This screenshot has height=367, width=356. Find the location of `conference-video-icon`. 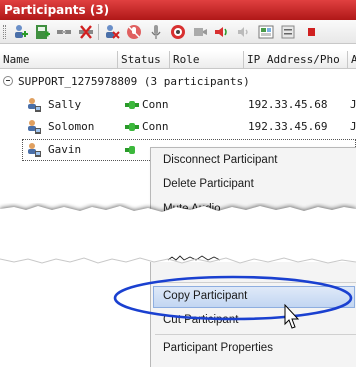

conference-video-icon is located at coordinates (200, 32).